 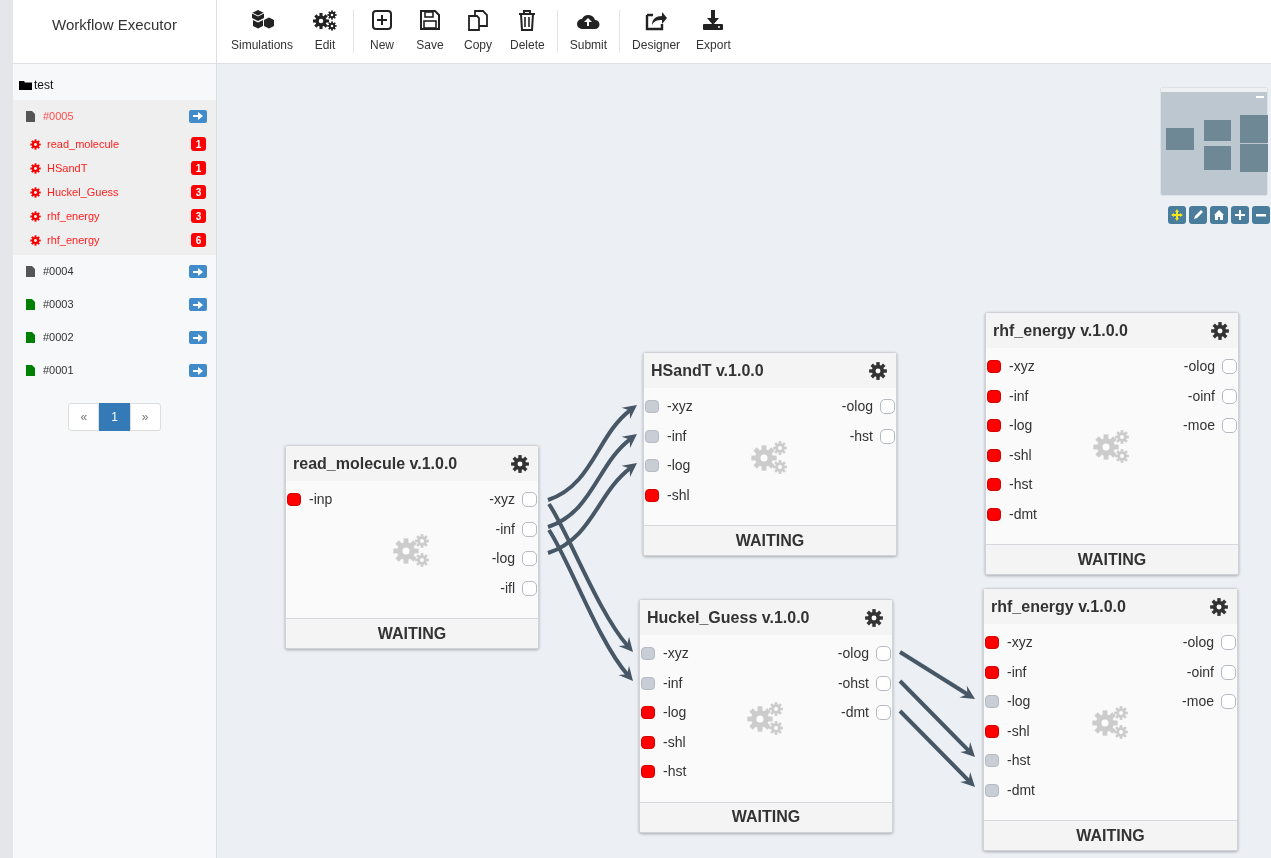 I want to click on settings-icon, so click(x=878, y=370).